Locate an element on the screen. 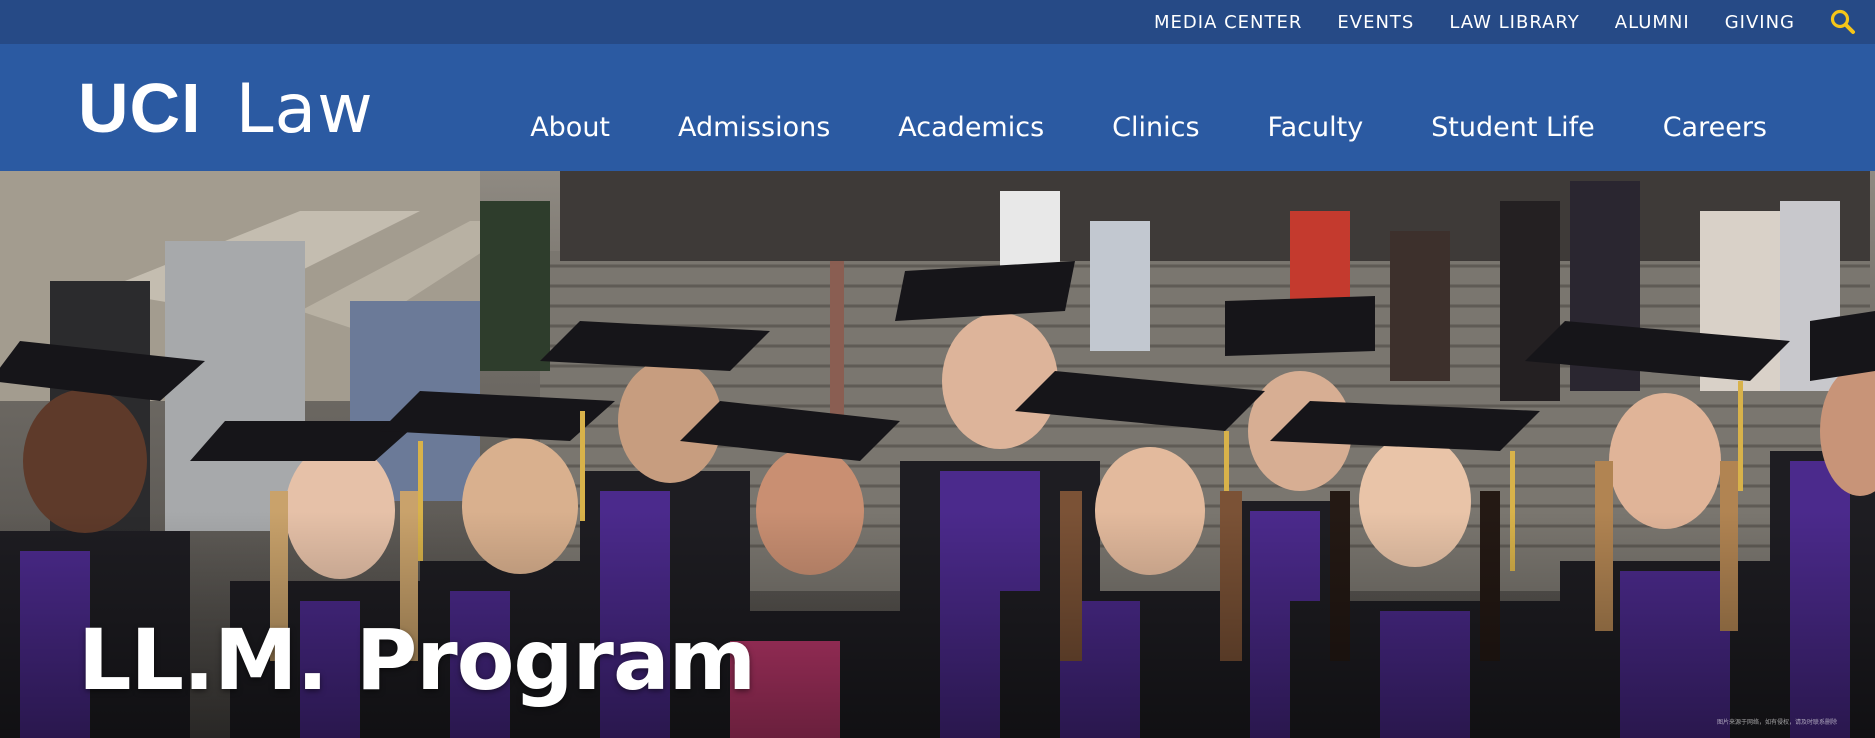 Image resolution: width=1875 pixels, height=738 pixels. image-watermark: 图片来源于网络，如有侵权，请及时联系删除 is located at coordinates (1776, 722).